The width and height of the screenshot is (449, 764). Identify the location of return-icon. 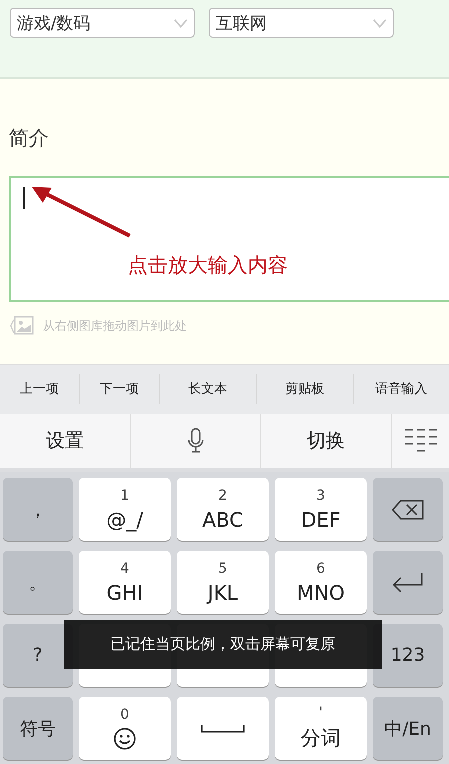
(408, 583).